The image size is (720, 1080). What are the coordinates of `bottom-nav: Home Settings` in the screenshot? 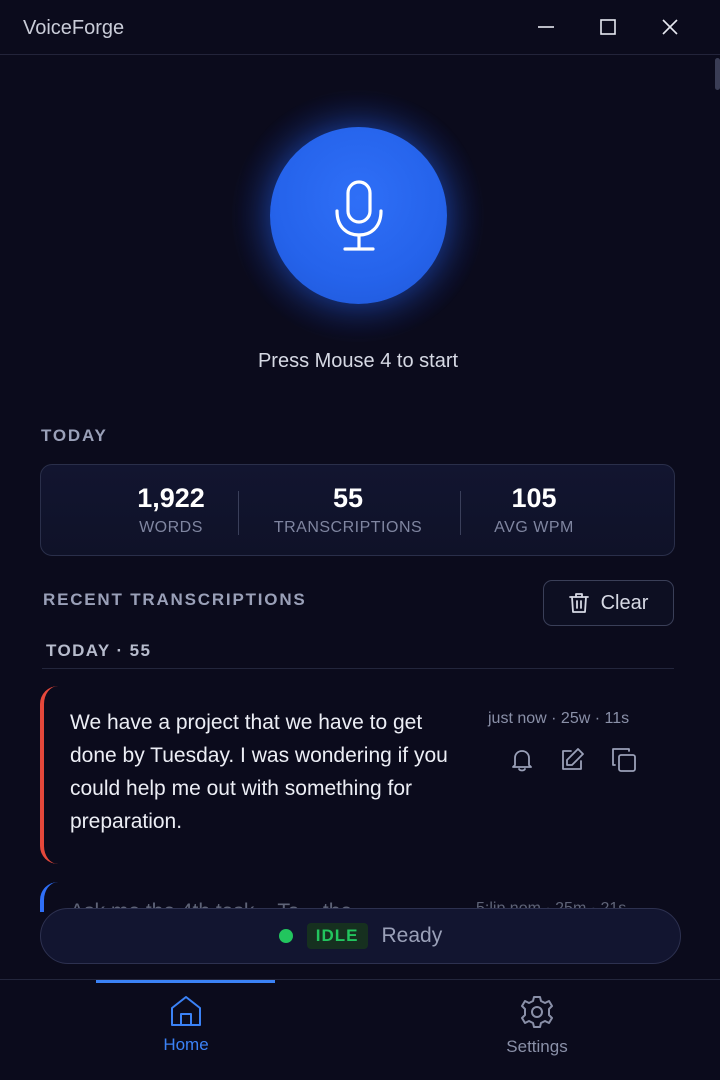 It's located at (360, 1029).